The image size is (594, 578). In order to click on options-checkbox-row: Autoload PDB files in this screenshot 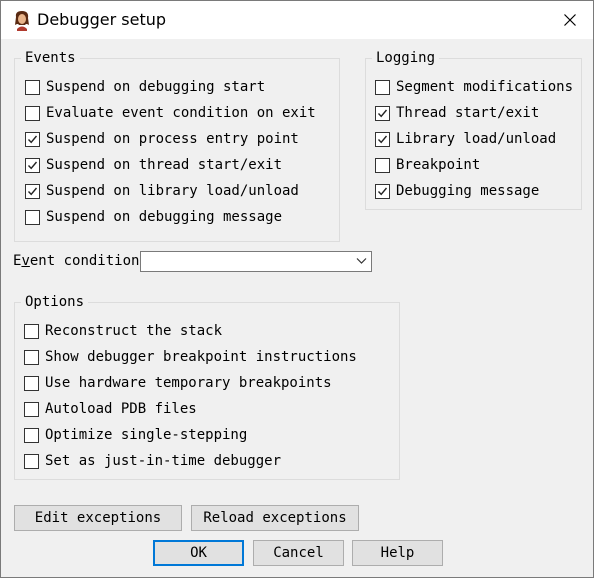, I will do `click(110, 409)`.